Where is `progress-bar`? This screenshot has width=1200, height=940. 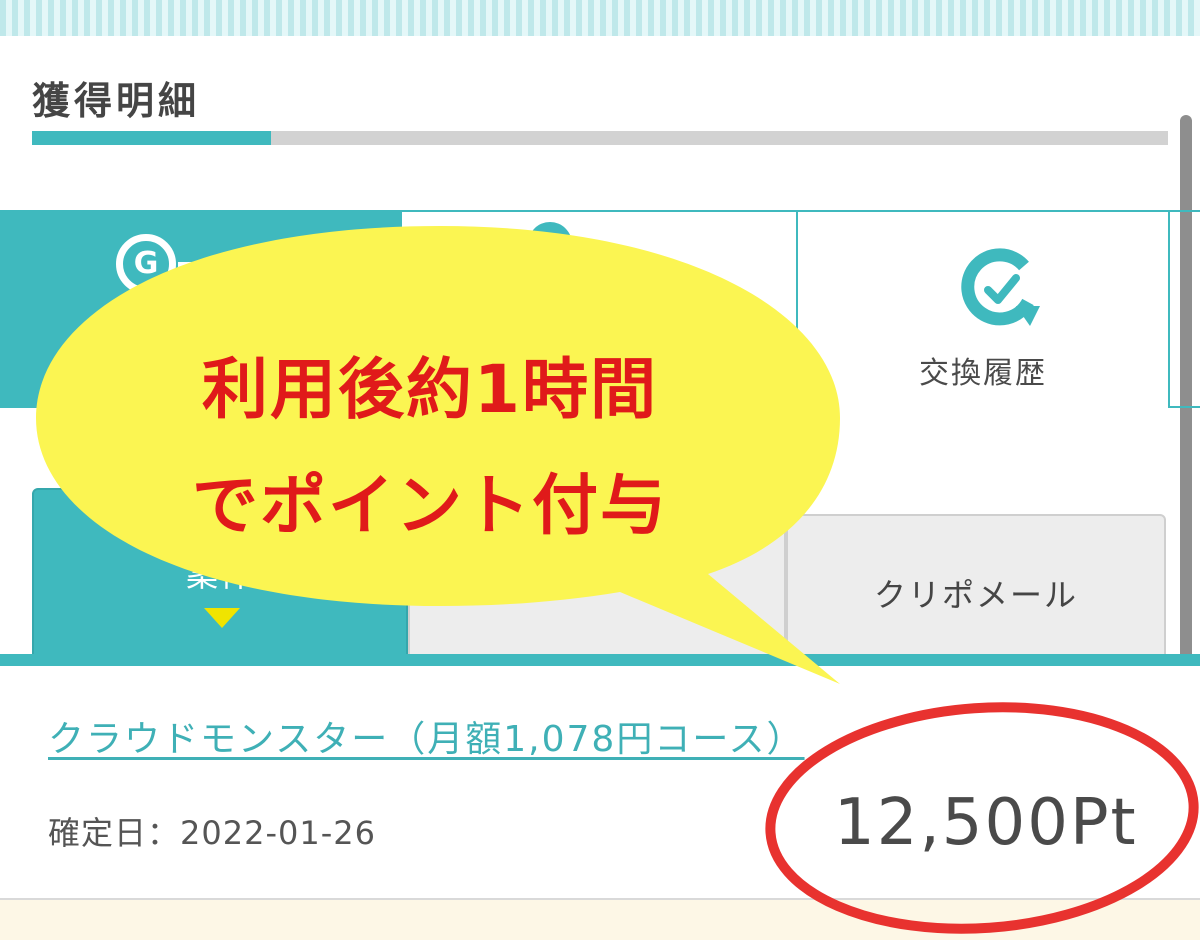
progress-bar is located at coordinates (600, 138).